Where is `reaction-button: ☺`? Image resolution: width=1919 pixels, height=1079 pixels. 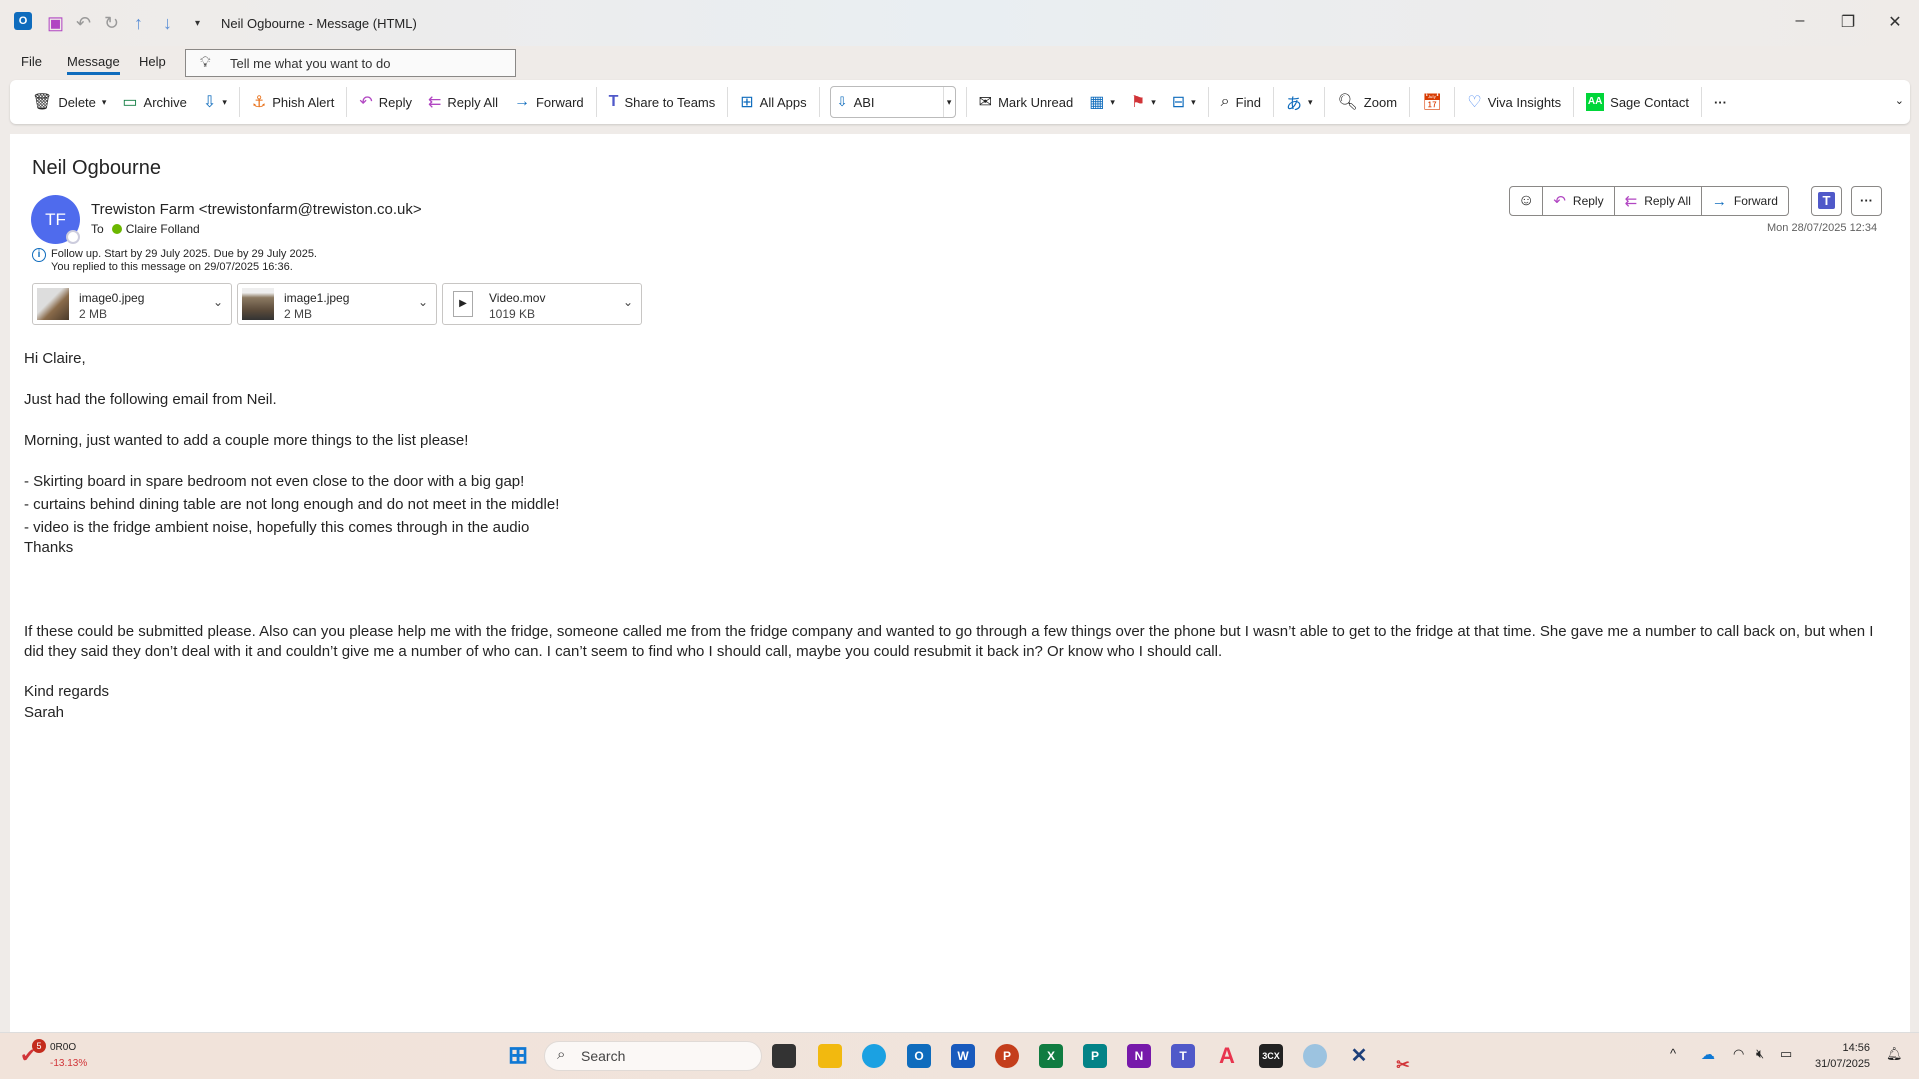
reaction-button: ☺ is located at coordinates (1526, 201).